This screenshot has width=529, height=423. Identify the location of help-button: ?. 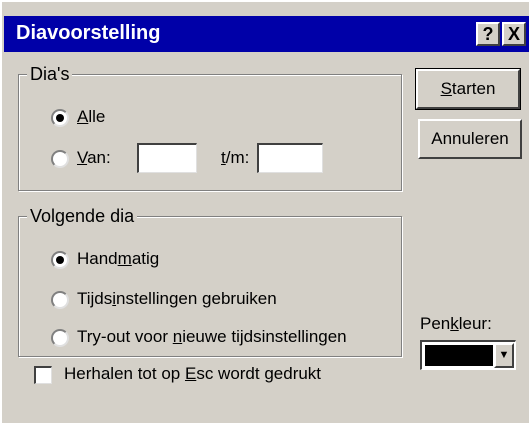
(488, 34).